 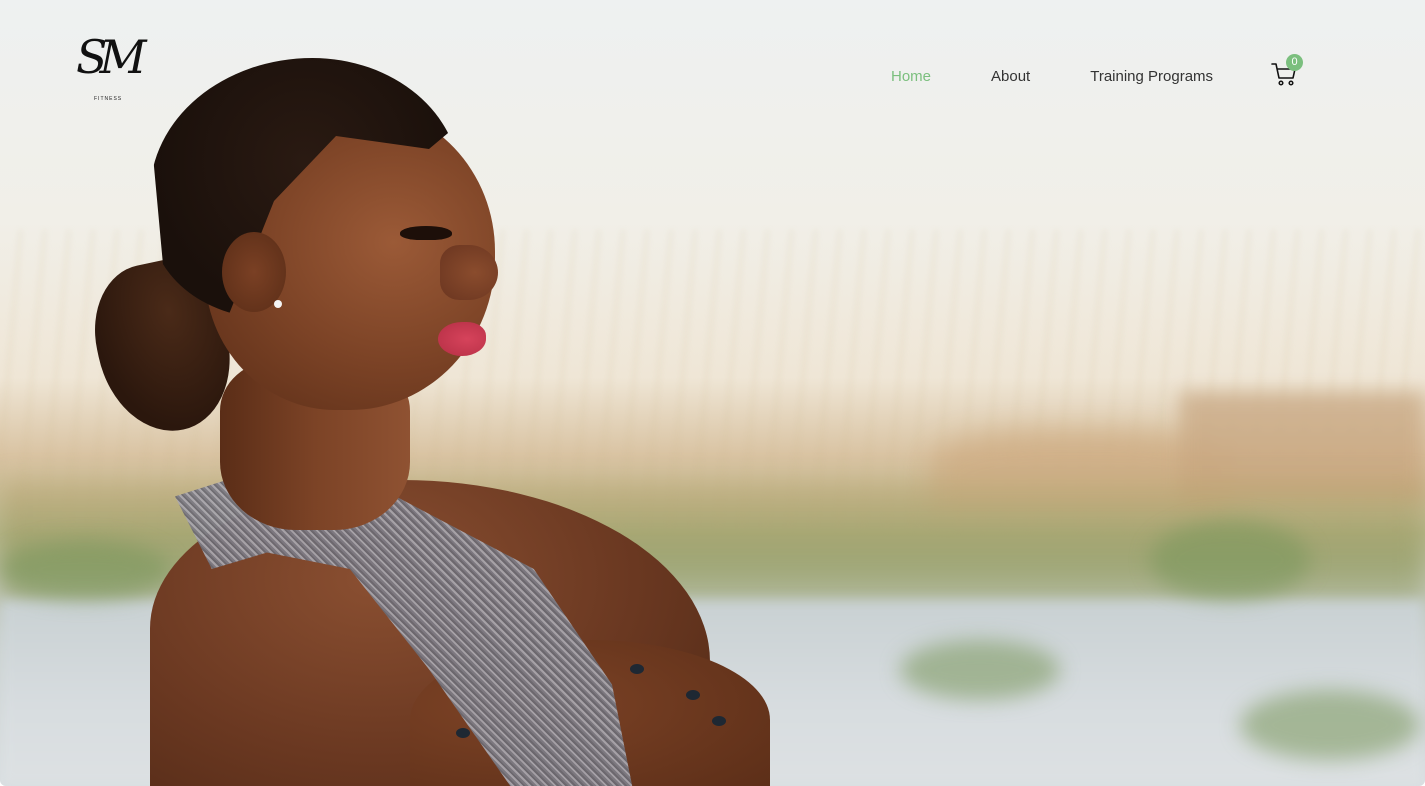 What do you see at coordinates (911, 76) in the screenshot?
I see `nav-home: Home` at bounding box center [911, 76].